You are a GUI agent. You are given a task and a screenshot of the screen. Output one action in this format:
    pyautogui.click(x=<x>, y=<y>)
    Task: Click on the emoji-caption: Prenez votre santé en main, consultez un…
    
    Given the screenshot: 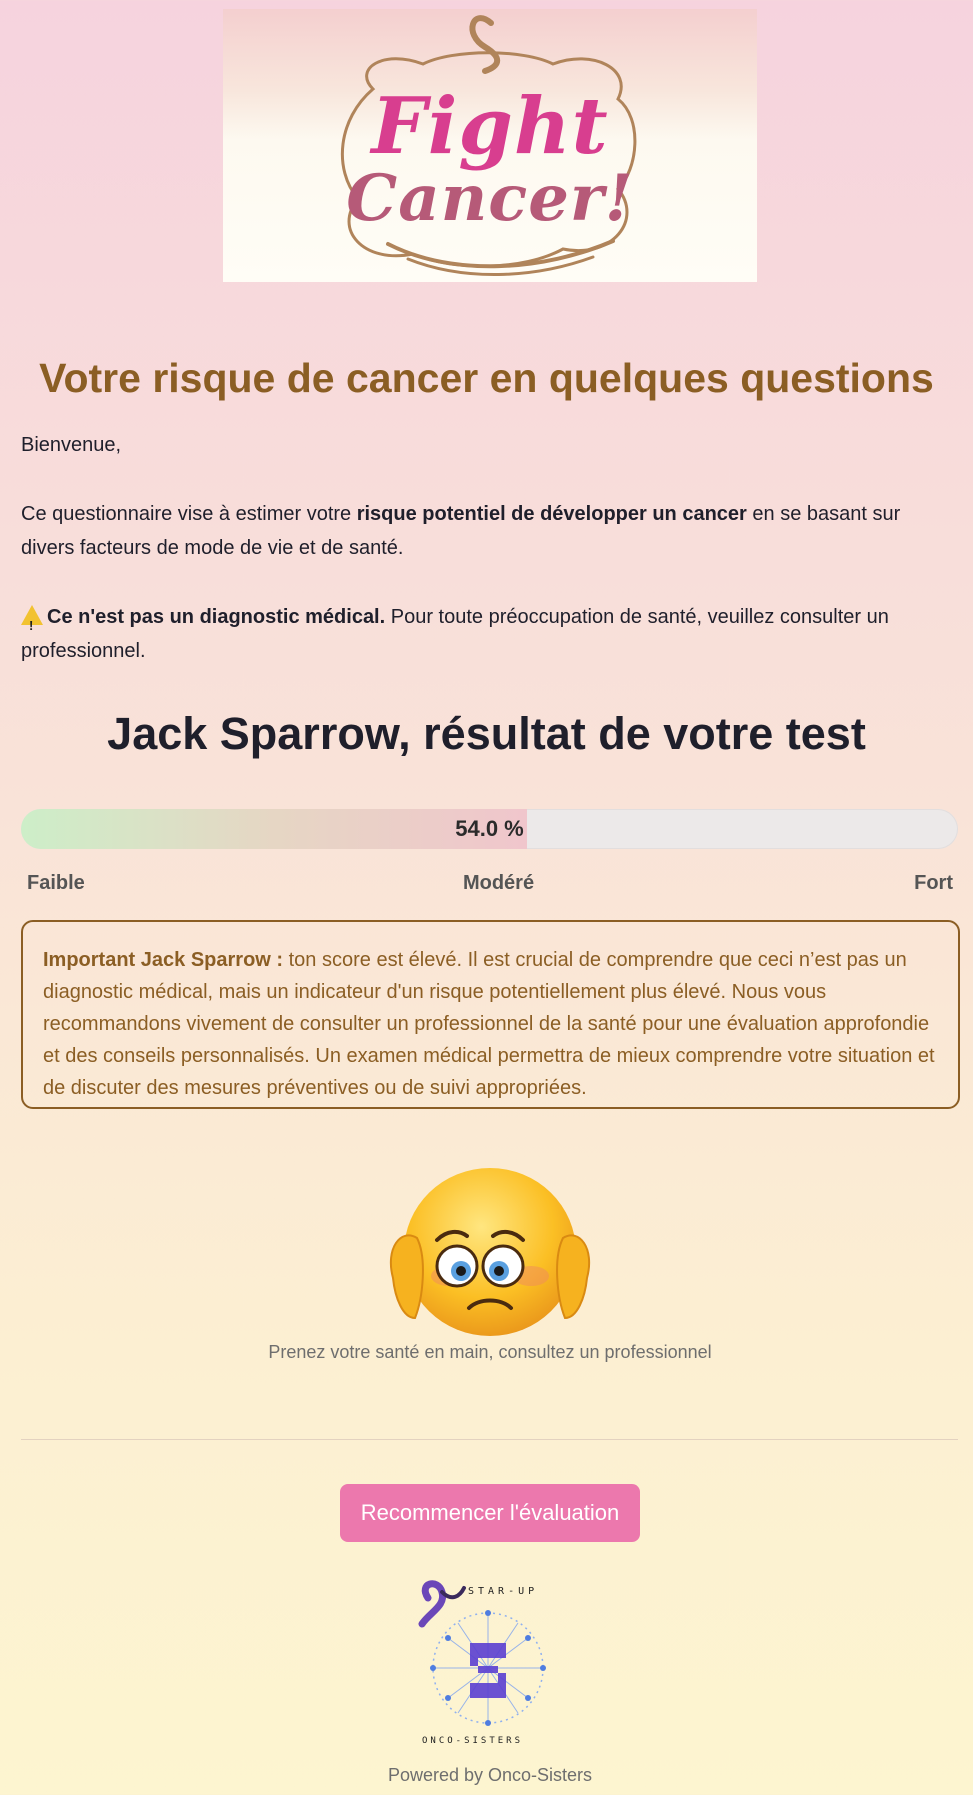 What is the action you would take?
    pyautogui.click(x=490, y=1352)
    